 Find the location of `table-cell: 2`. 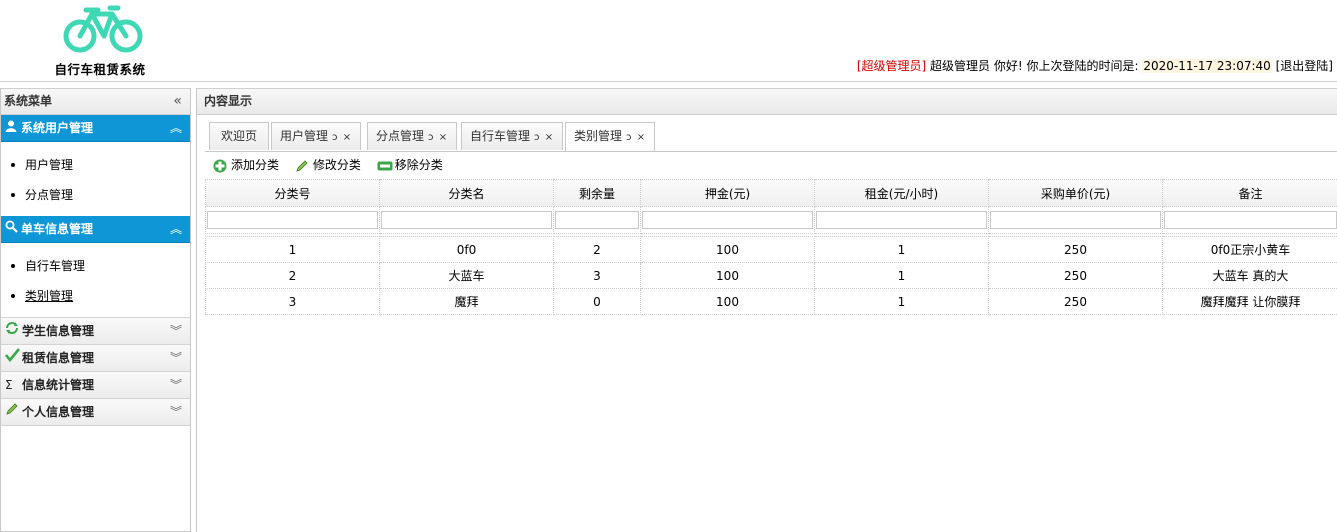

table-cell: 2 is located at coordinates (292, 275).